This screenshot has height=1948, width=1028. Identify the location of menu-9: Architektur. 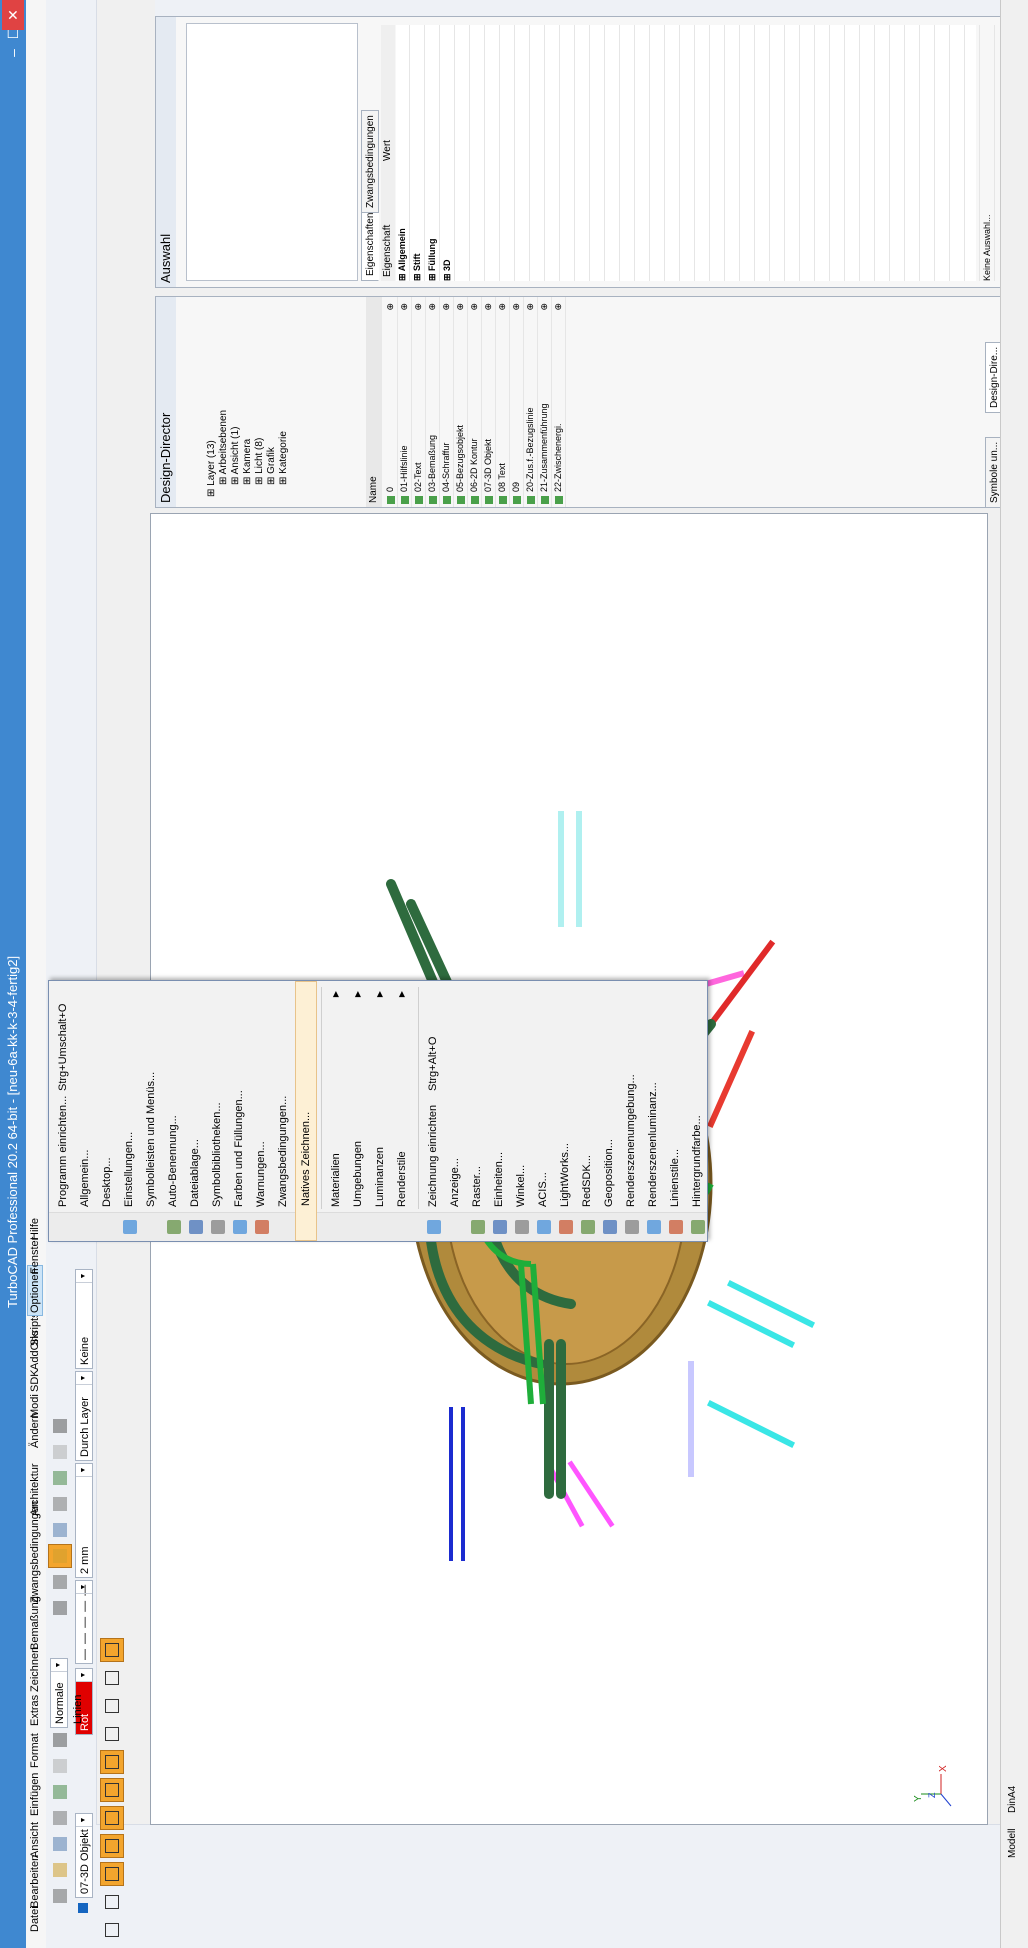
(35, 1489).